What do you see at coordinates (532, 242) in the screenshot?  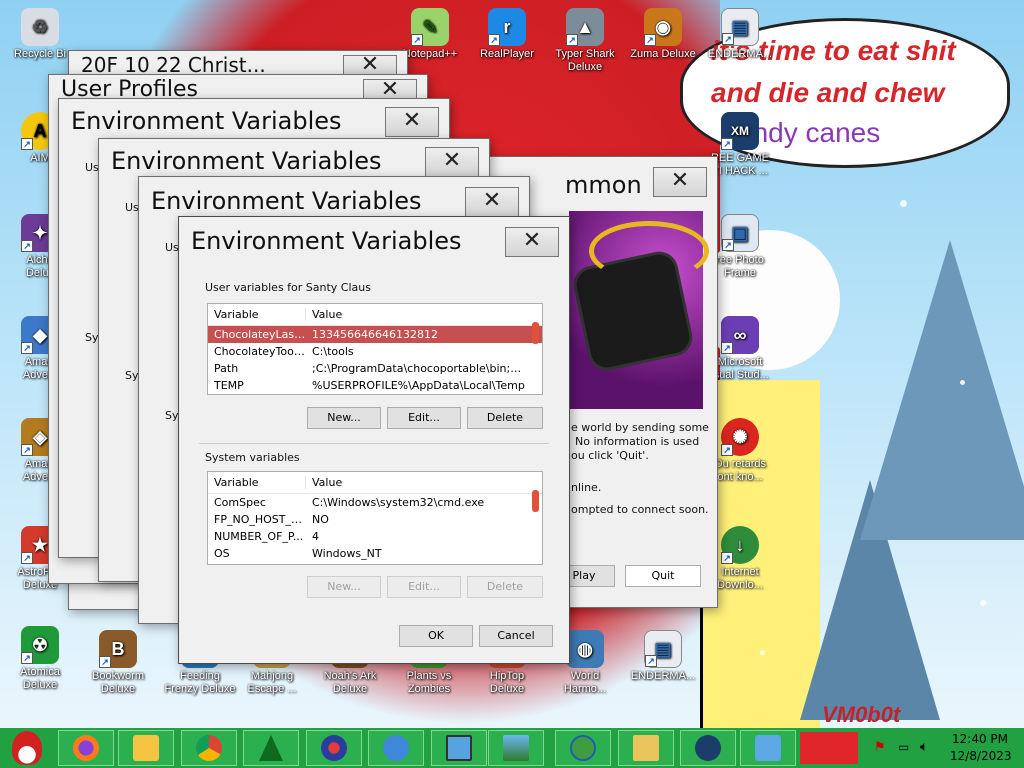 I see `close-button: ✕` at bounding box center [532, 242].